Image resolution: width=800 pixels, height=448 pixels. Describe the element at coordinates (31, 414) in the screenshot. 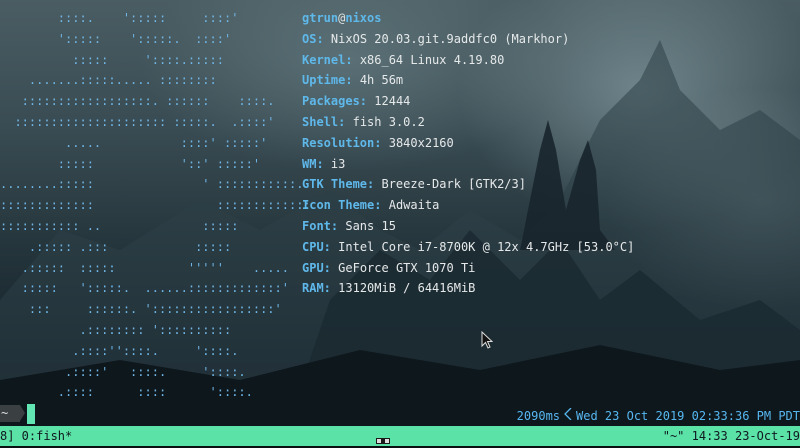

I see `text-cursor` at that location.